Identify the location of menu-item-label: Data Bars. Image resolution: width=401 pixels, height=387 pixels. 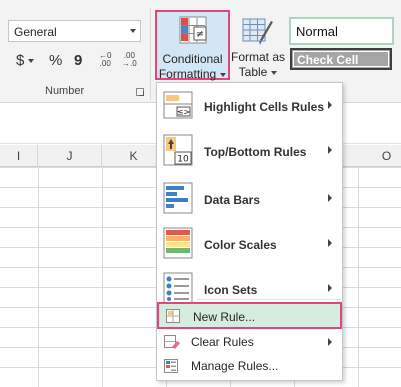
(232, 200).